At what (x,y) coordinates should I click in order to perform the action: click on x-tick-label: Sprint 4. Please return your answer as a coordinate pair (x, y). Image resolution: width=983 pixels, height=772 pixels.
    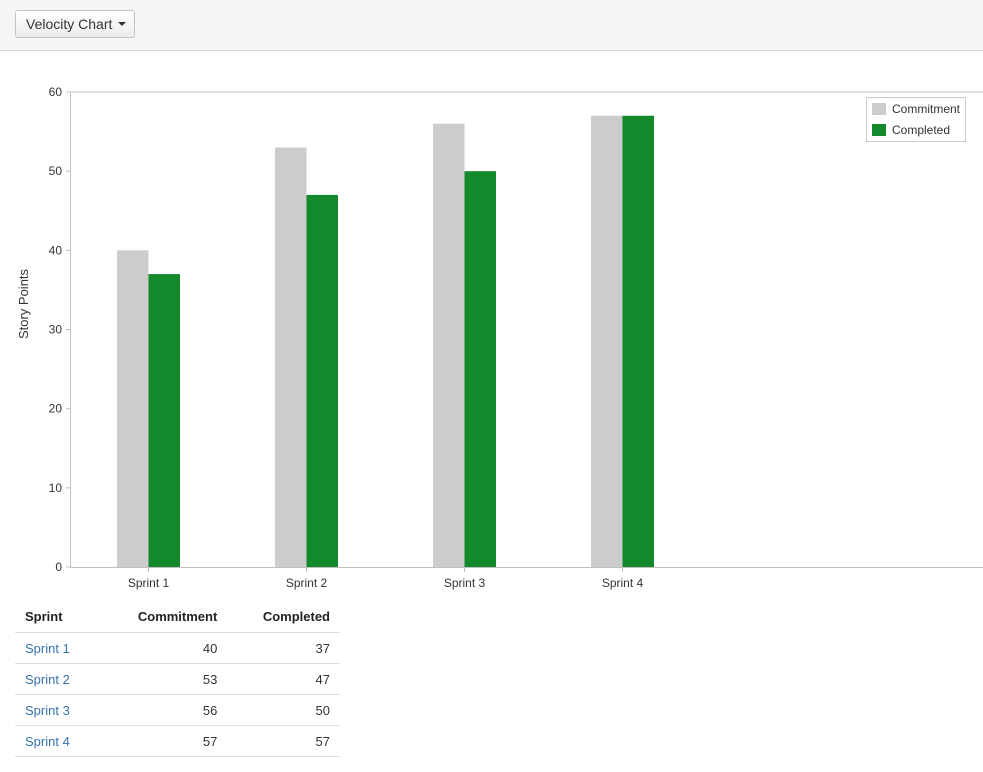
    Looking at the image, I should click on (623, 583).